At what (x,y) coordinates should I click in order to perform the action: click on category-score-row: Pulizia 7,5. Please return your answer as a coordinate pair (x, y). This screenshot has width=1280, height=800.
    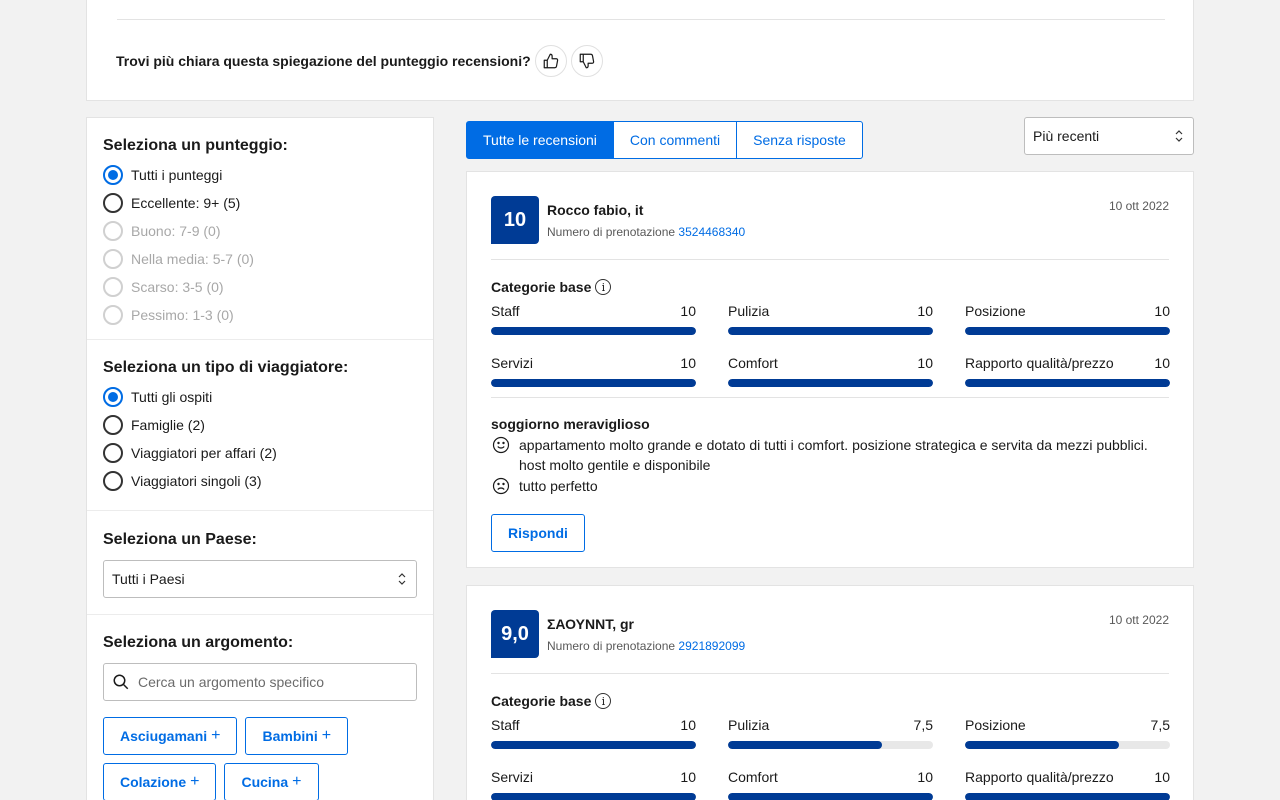
    Looking at the image, I should click on (830, 725).